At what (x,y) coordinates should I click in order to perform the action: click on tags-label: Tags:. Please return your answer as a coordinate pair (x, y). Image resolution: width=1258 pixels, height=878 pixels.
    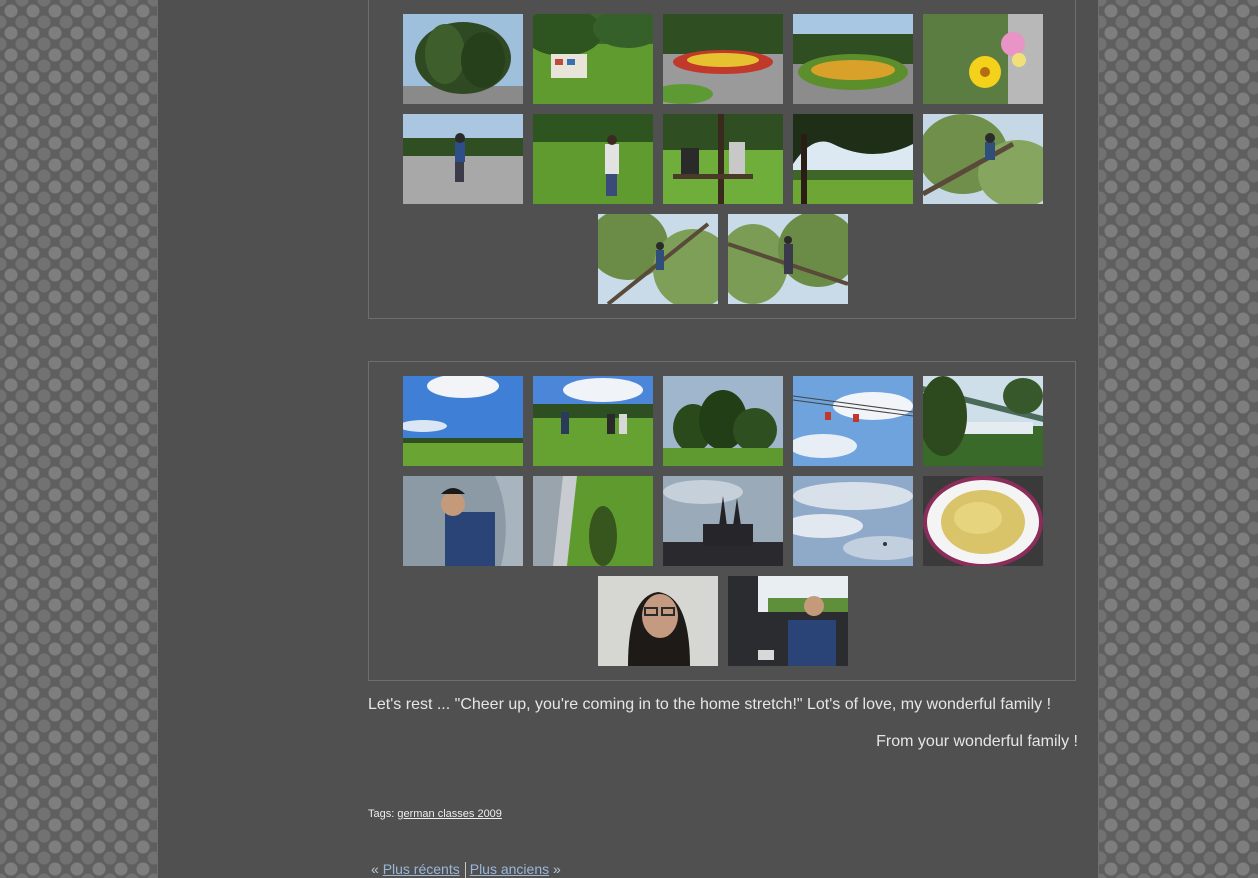
    Looking at the image, I should click on (381, 814).